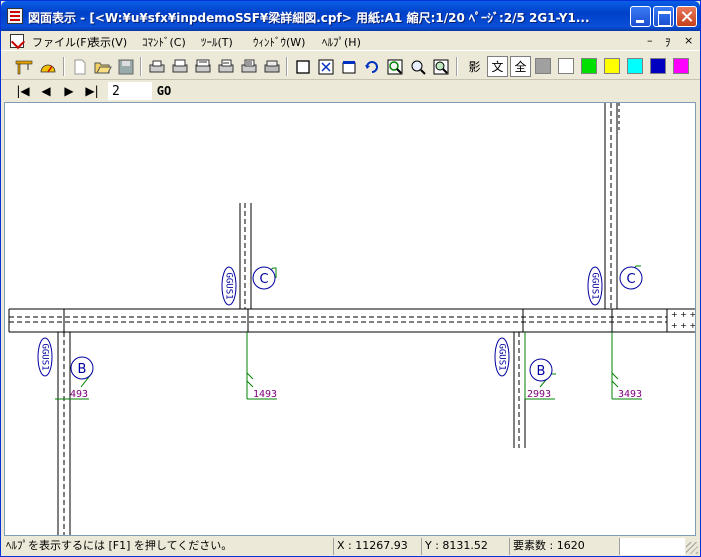 Image resolution: width=701 pixels, height=557 pixels. What do you see at coordinates (640, 16) in the screenshot?
I see `minimize-button` at bounding box center [640, 16].